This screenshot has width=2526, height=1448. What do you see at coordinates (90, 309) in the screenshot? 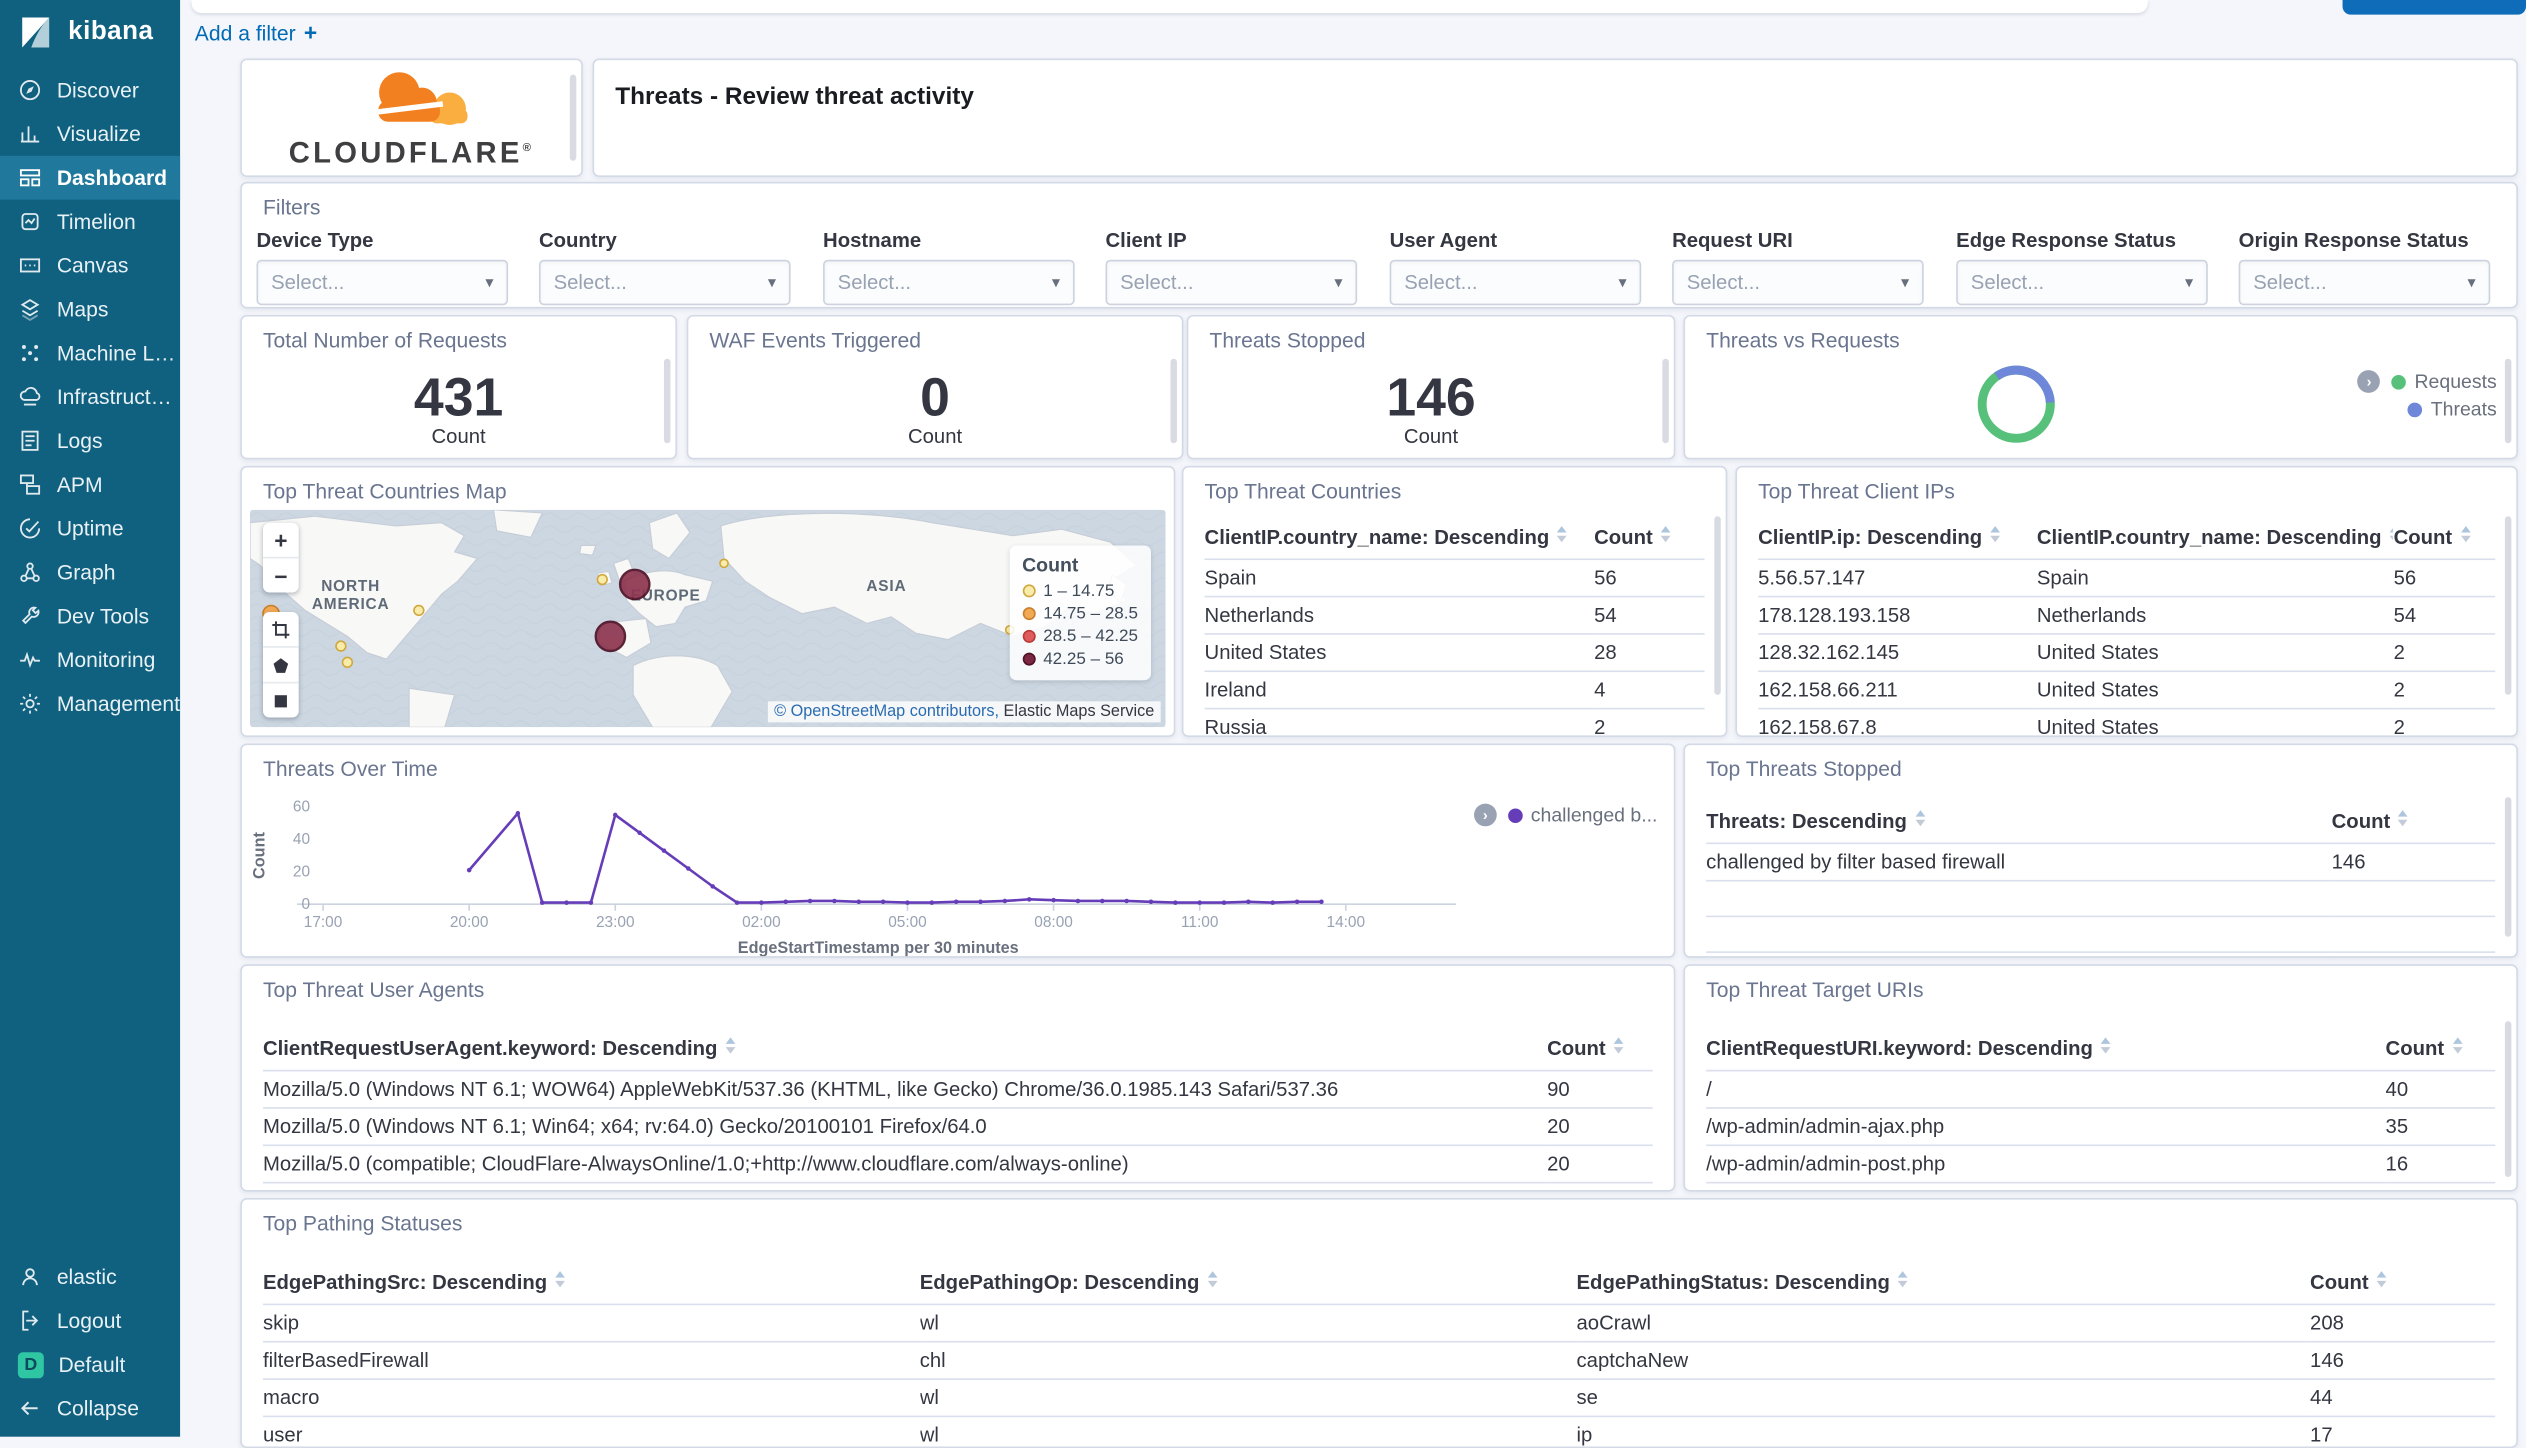
I see `sidebar-item-maps: Maps` at bounding box center [90, 309].